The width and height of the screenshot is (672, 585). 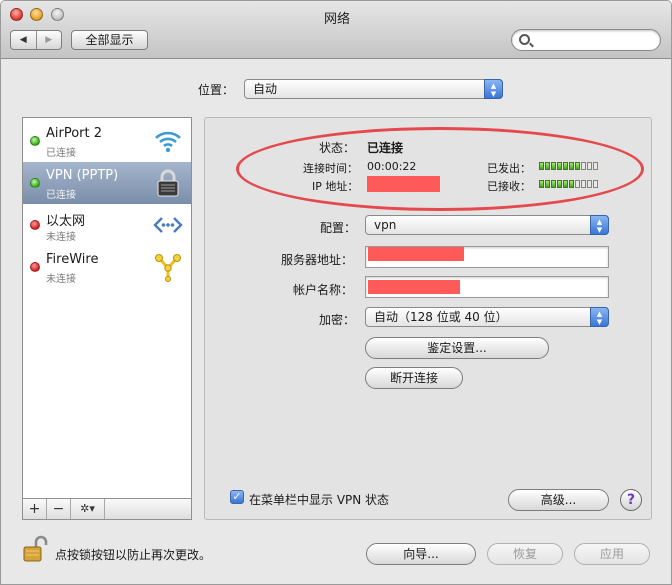 I want to click on firewire-icon, so click(x=168, y=268).